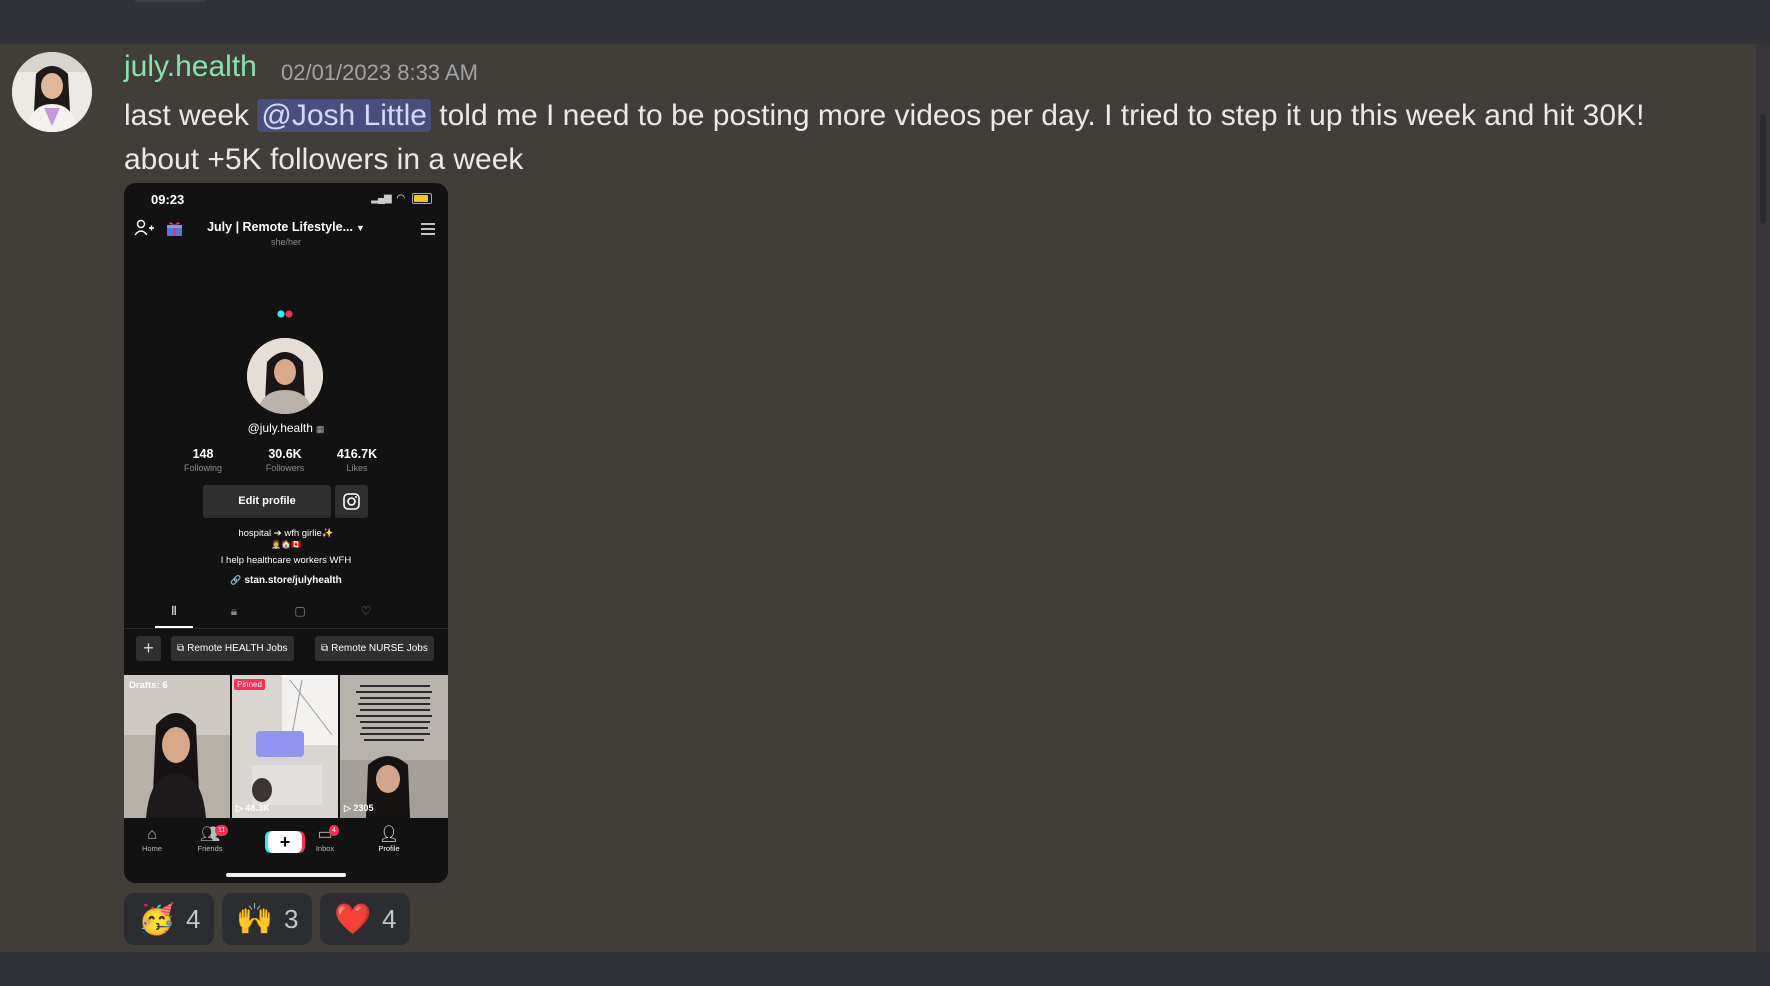  What do you see at coordinates (353, 919) in the screenshot?
I see `heart-icon: ❤️` at bounding box center [353, 919].